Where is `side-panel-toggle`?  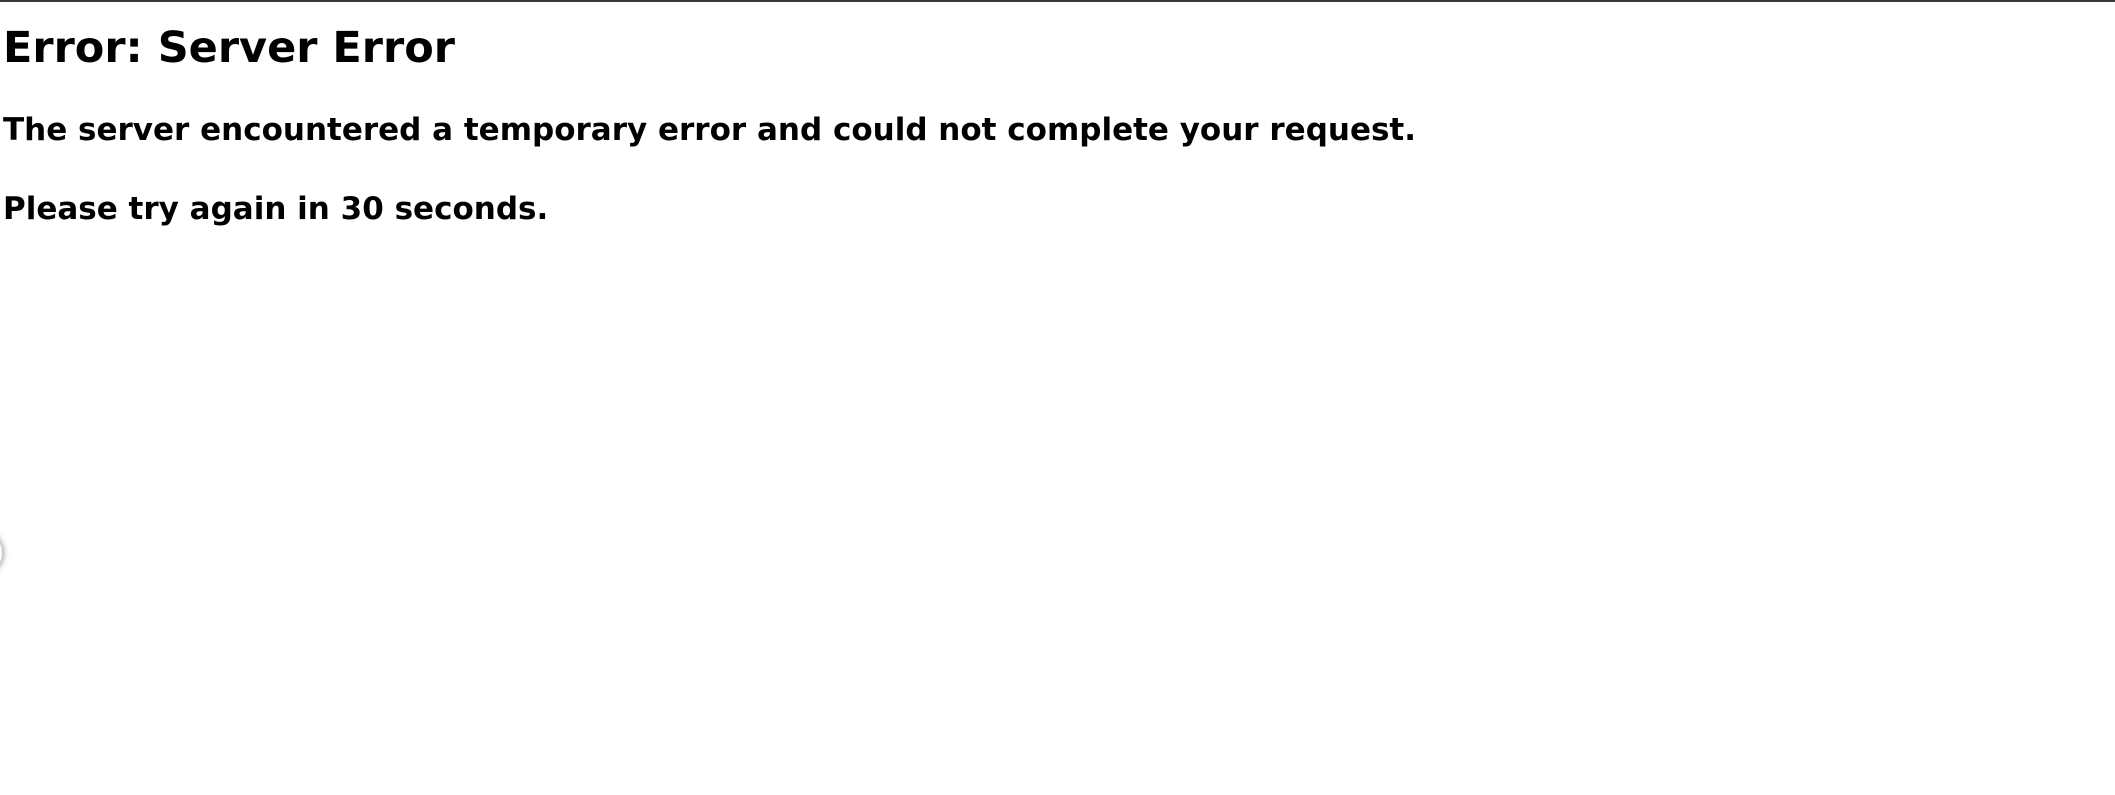
side-panel-toggle is located at coordinates (1, 553).